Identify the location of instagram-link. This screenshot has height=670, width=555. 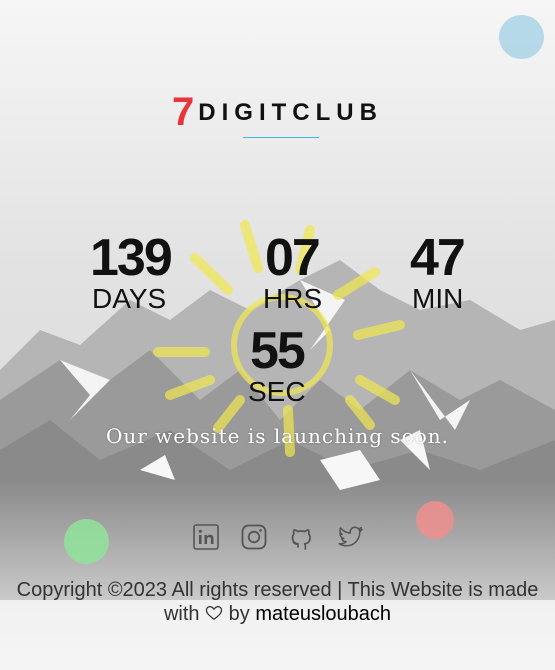
(254, 537).